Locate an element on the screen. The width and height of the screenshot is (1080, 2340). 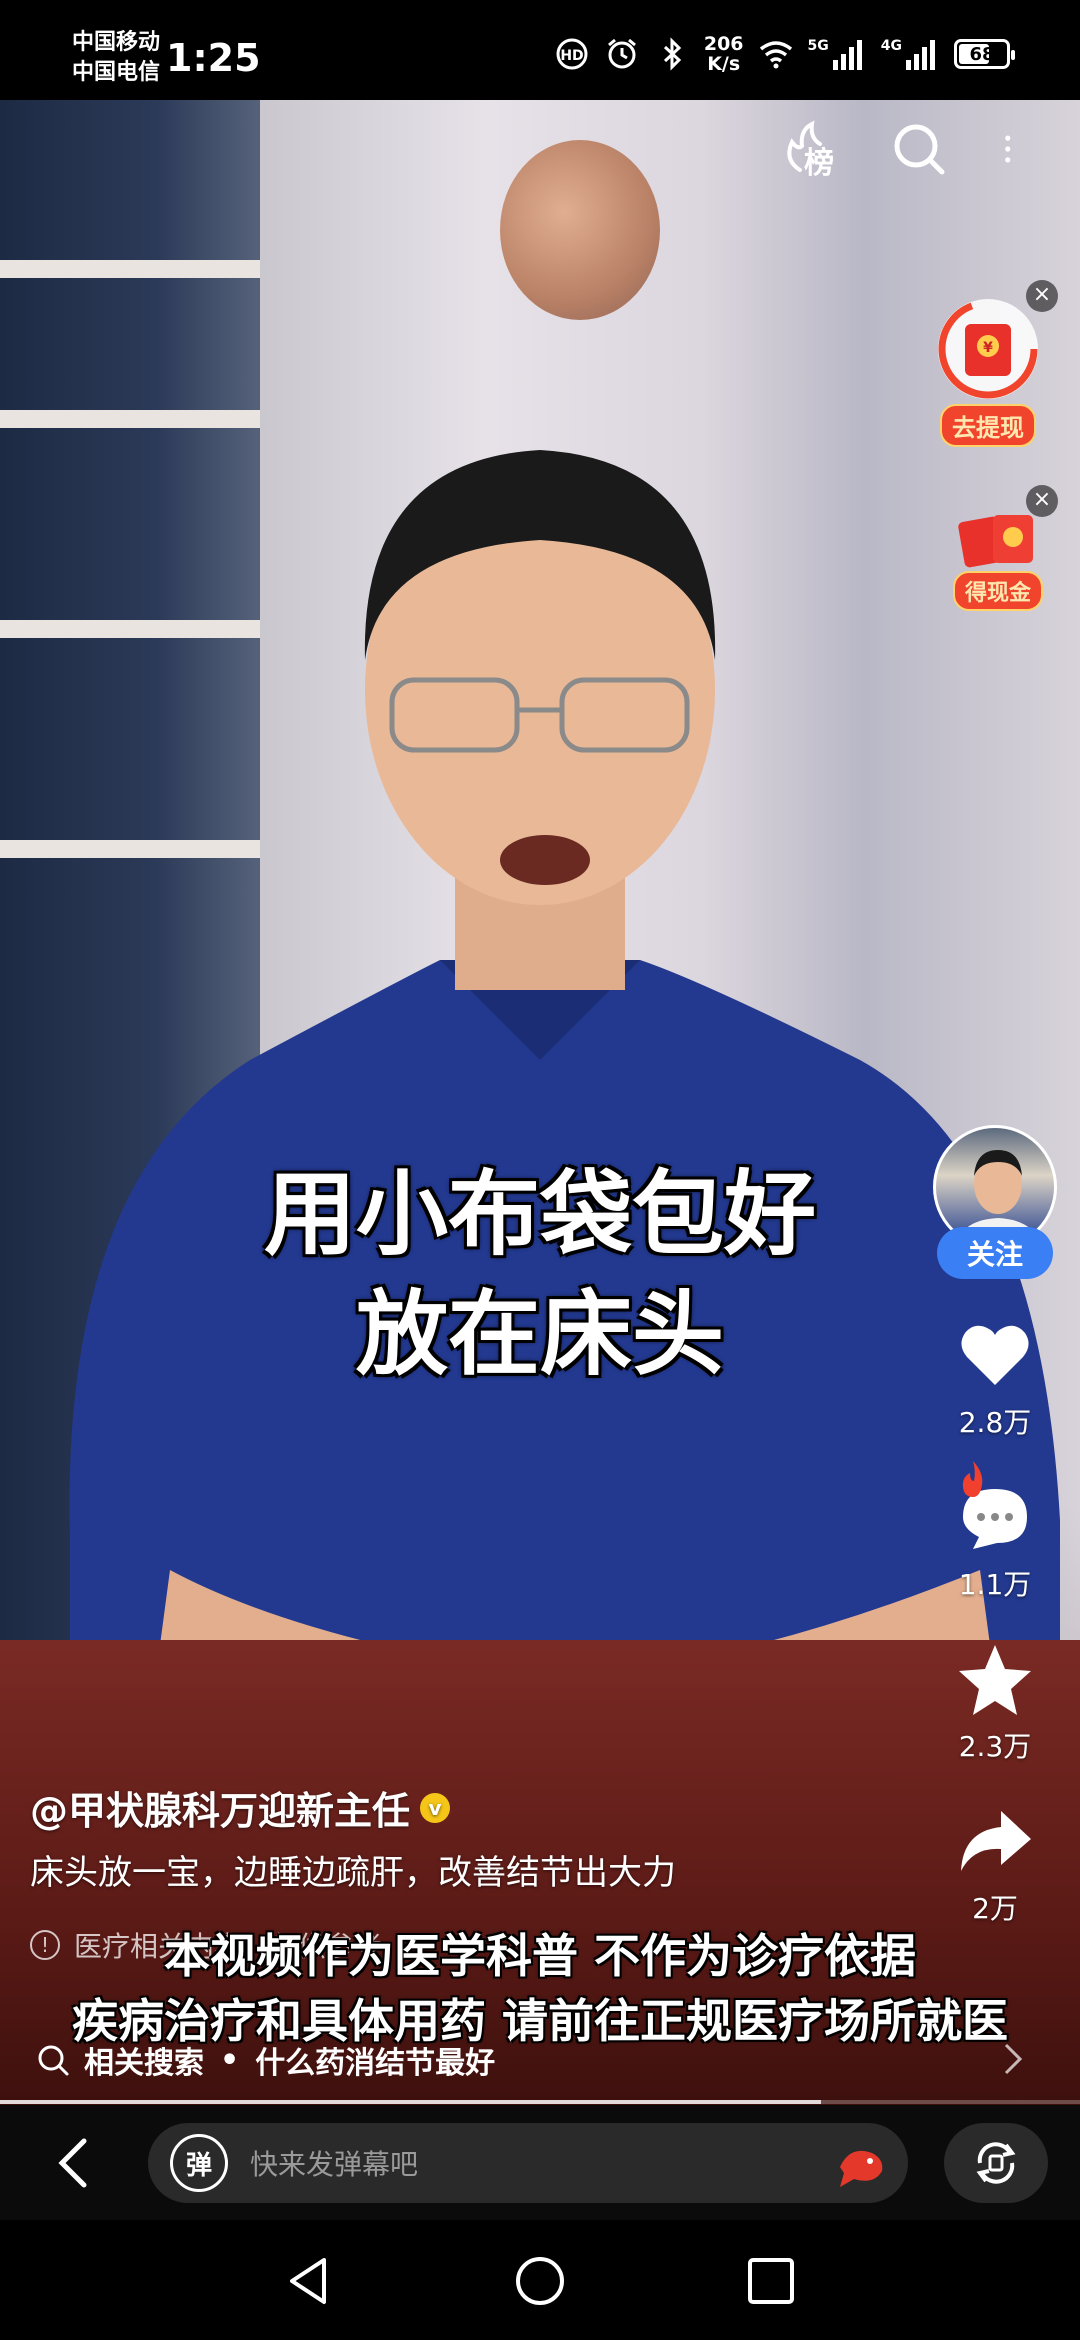
carrier-2: 中国电信 is located at coordinates (116, 72).